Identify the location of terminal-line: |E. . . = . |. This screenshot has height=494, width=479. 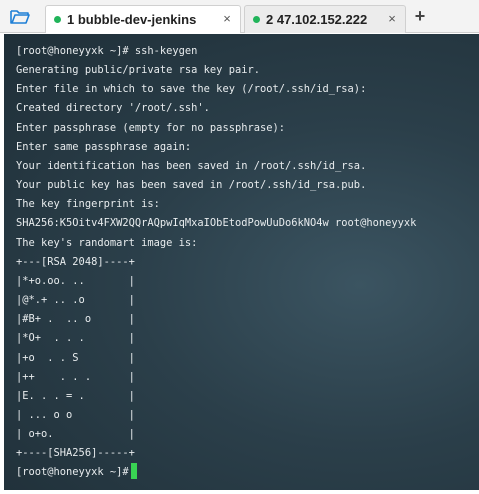
(75, 395).